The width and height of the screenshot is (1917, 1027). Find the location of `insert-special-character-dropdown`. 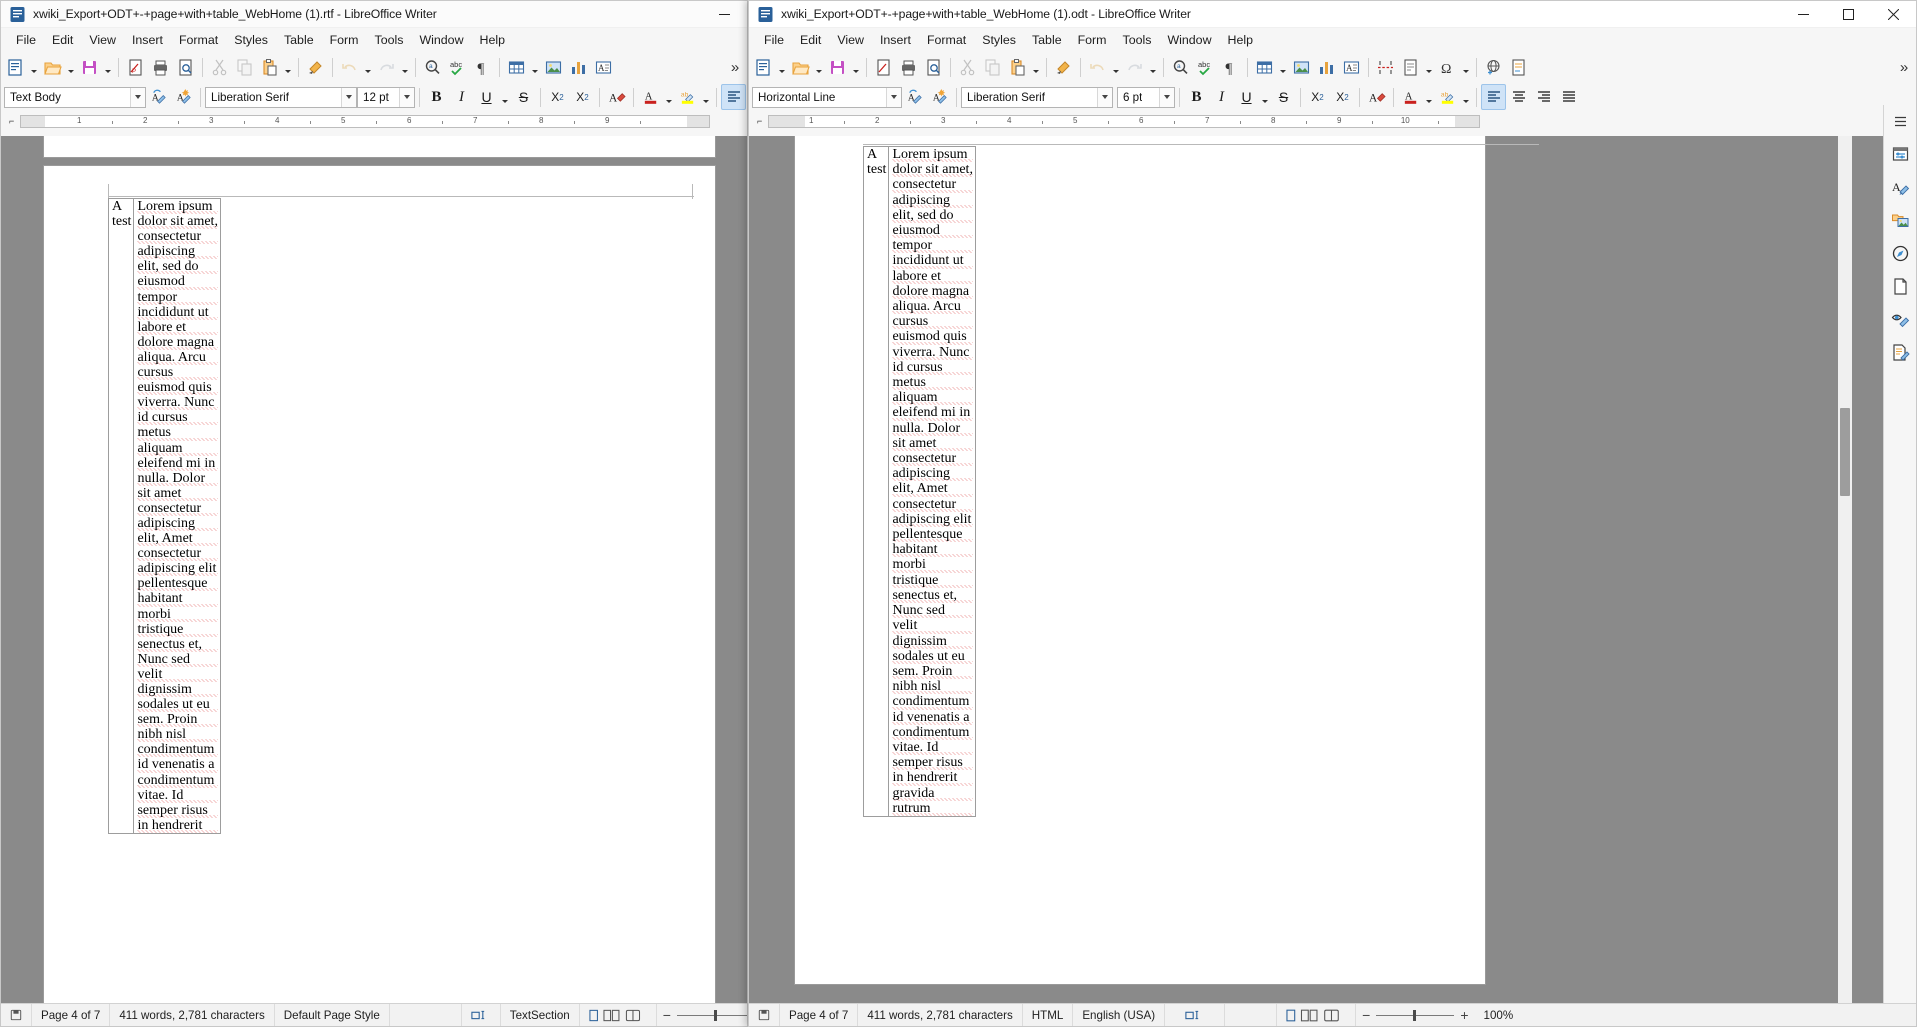

insert-special-character-dropdown is located at coordinates (1466, 67).